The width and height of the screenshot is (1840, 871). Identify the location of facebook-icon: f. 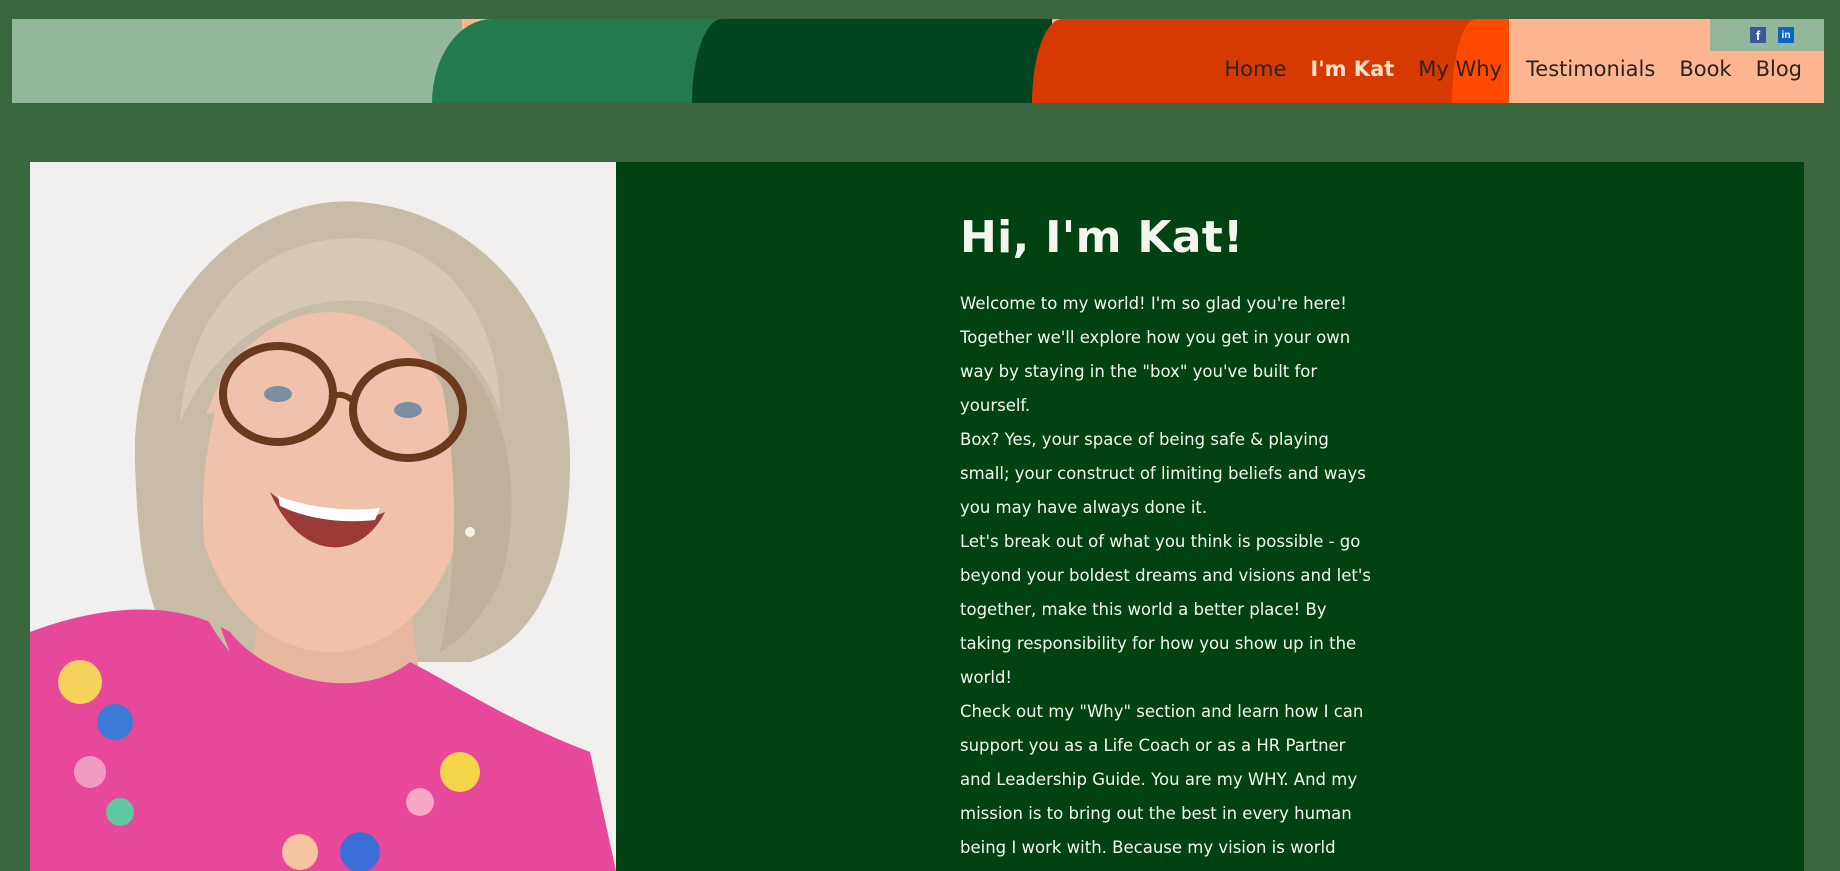
(1758, 35).